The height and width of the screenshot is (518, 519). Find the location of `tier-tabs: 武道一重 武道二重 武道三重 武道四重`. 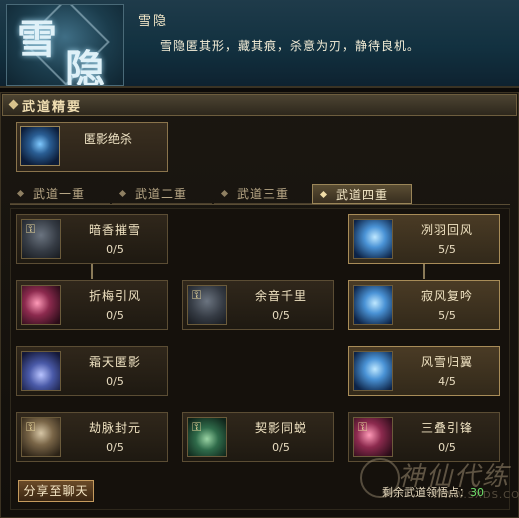

tier-tabs: 武道一重 武道二重 武道三重 武道四重 is located at coordinates (260, 194).